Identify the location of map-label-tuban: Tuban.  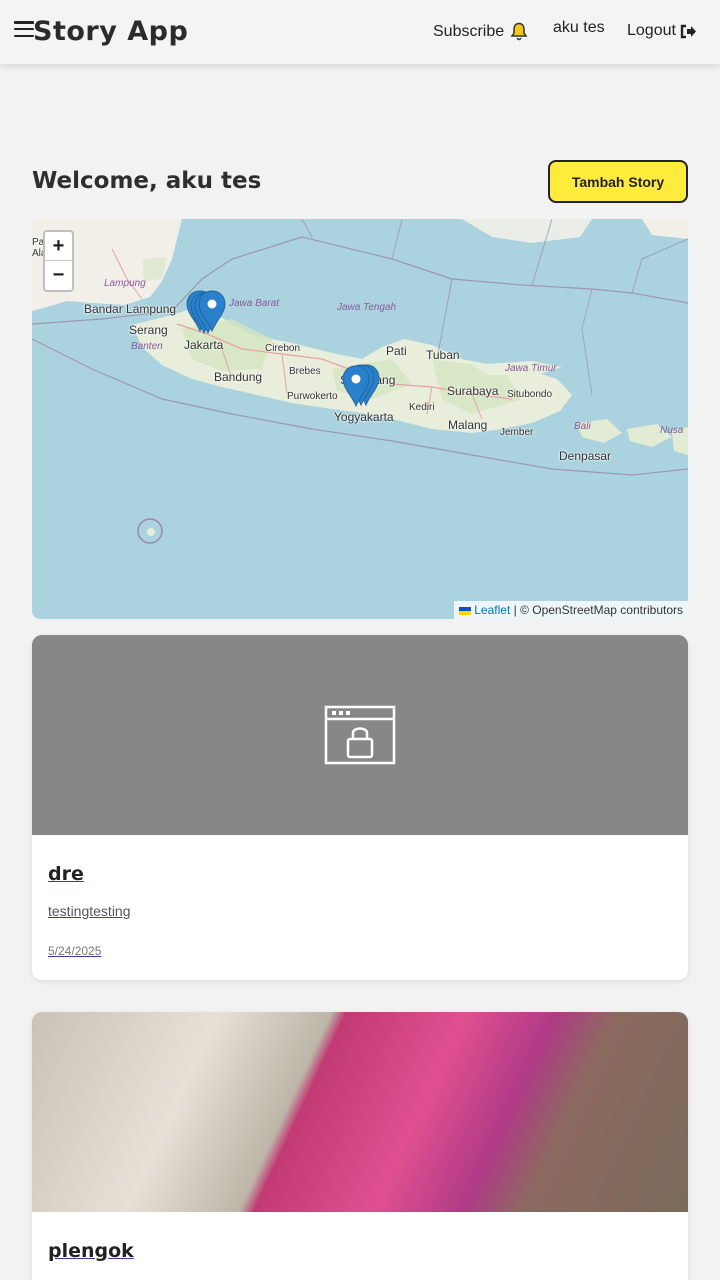
(443, 355).